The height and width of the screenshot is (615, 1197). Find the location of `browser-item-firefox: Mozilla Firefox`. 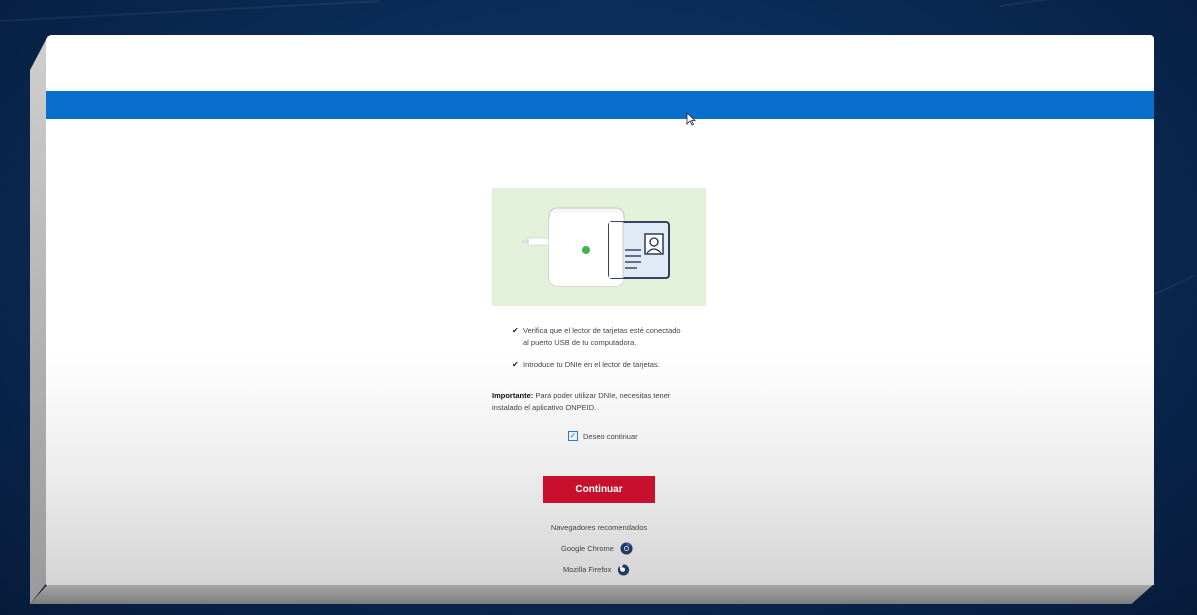

browser-item-firefox: Mozilla Firefox is located at coordinates (596, 569).